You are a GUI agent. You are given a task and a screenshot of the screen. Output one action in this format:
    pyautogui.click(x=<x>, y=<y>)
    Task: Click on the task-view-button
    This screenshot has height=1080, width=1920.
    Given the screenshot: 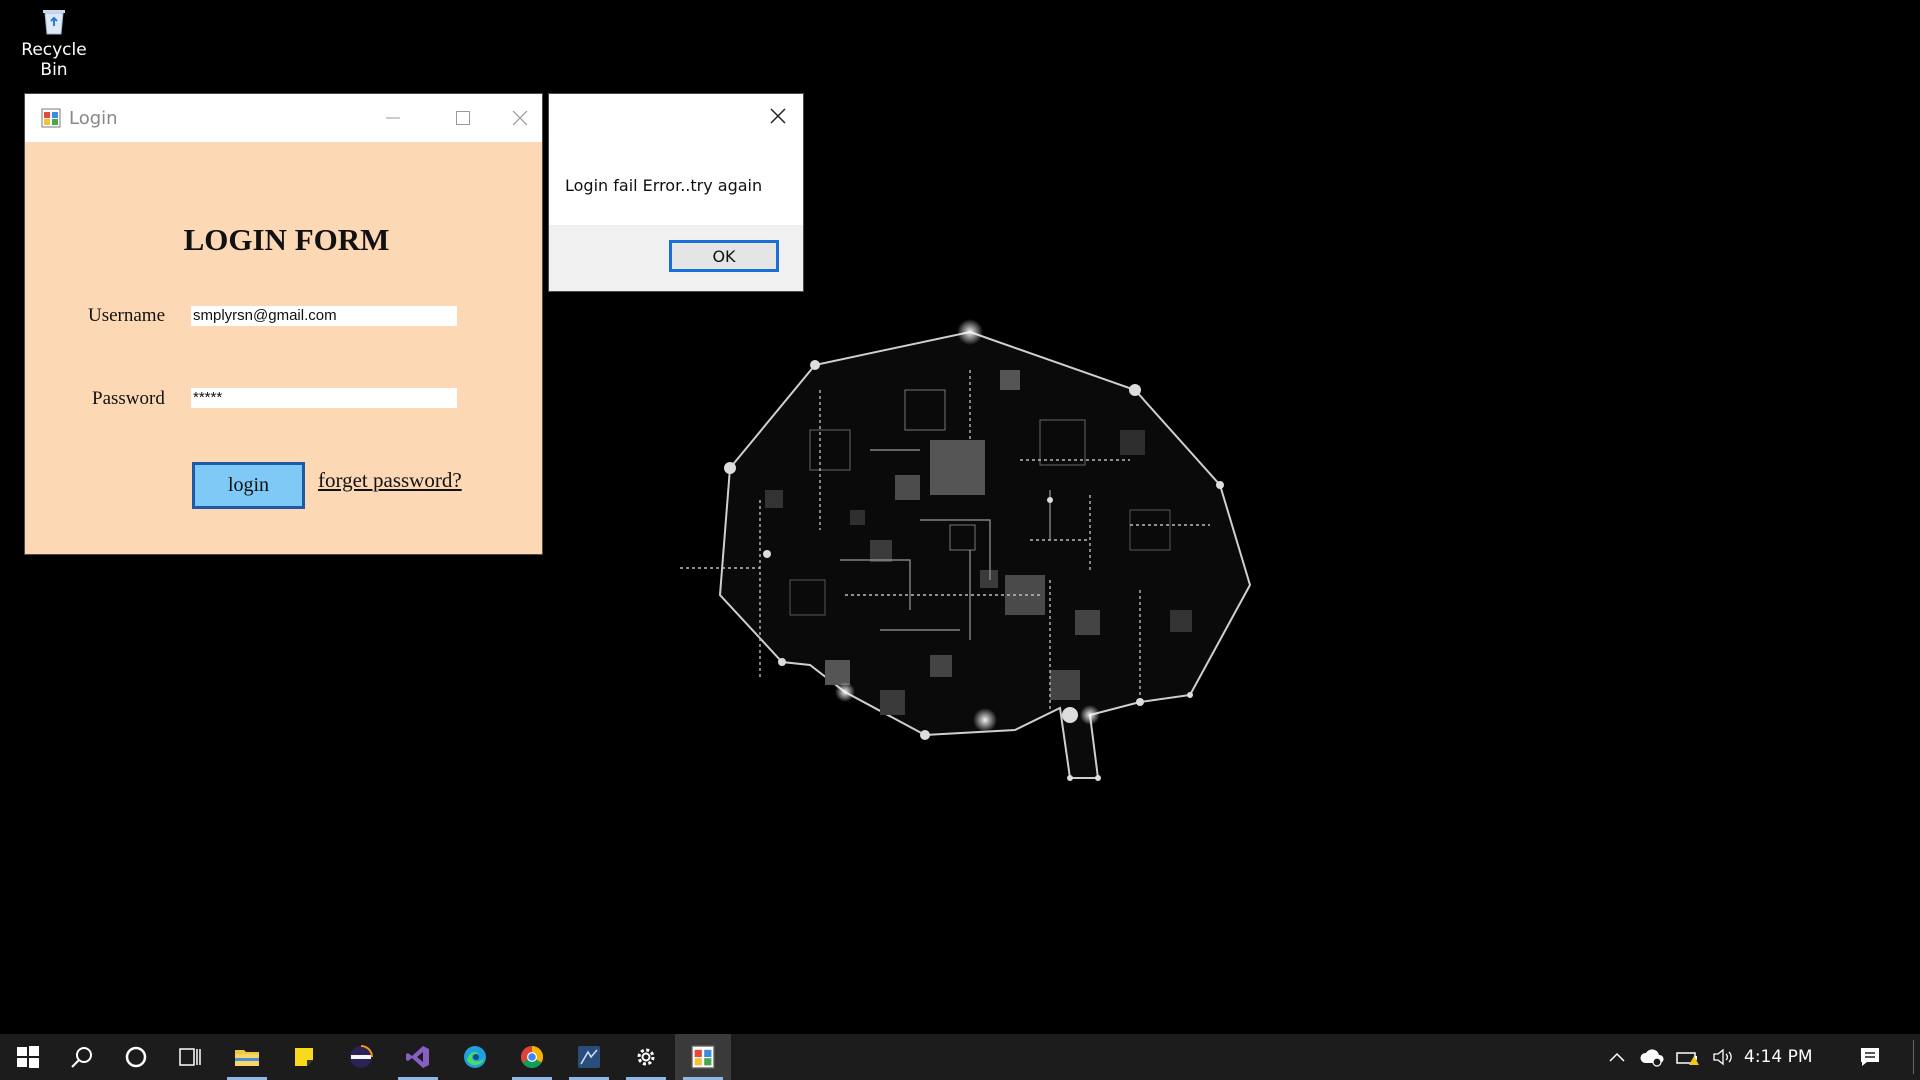 What is the action you would take?
    pyautogui.click(x=190, y=1057)
    